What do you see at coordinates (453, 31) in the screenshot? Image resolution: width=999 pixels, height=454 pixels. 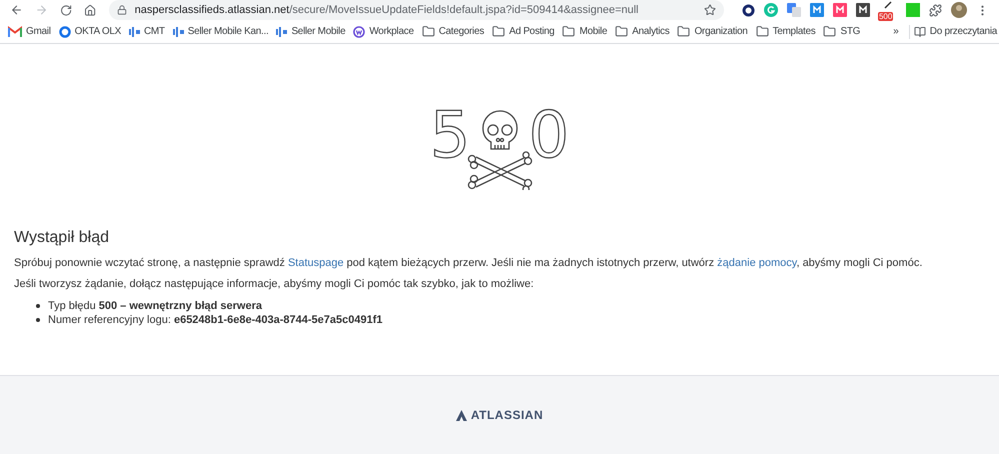 I see `bookmark: Categories` at bounding box center [453, 31].